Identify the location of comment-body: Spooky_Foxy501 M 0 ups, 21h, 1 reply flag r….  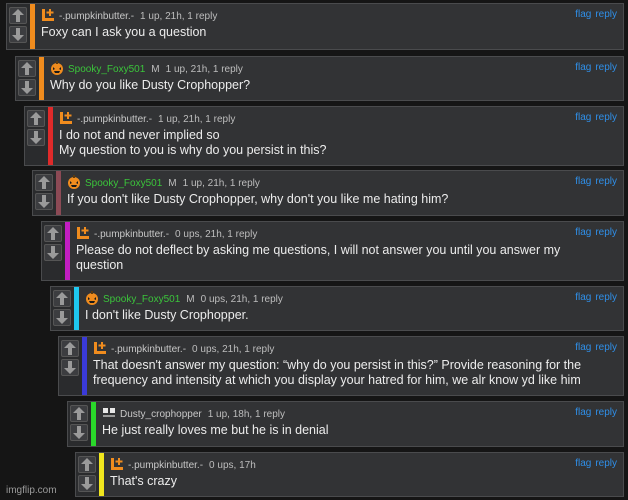
(351, 308).